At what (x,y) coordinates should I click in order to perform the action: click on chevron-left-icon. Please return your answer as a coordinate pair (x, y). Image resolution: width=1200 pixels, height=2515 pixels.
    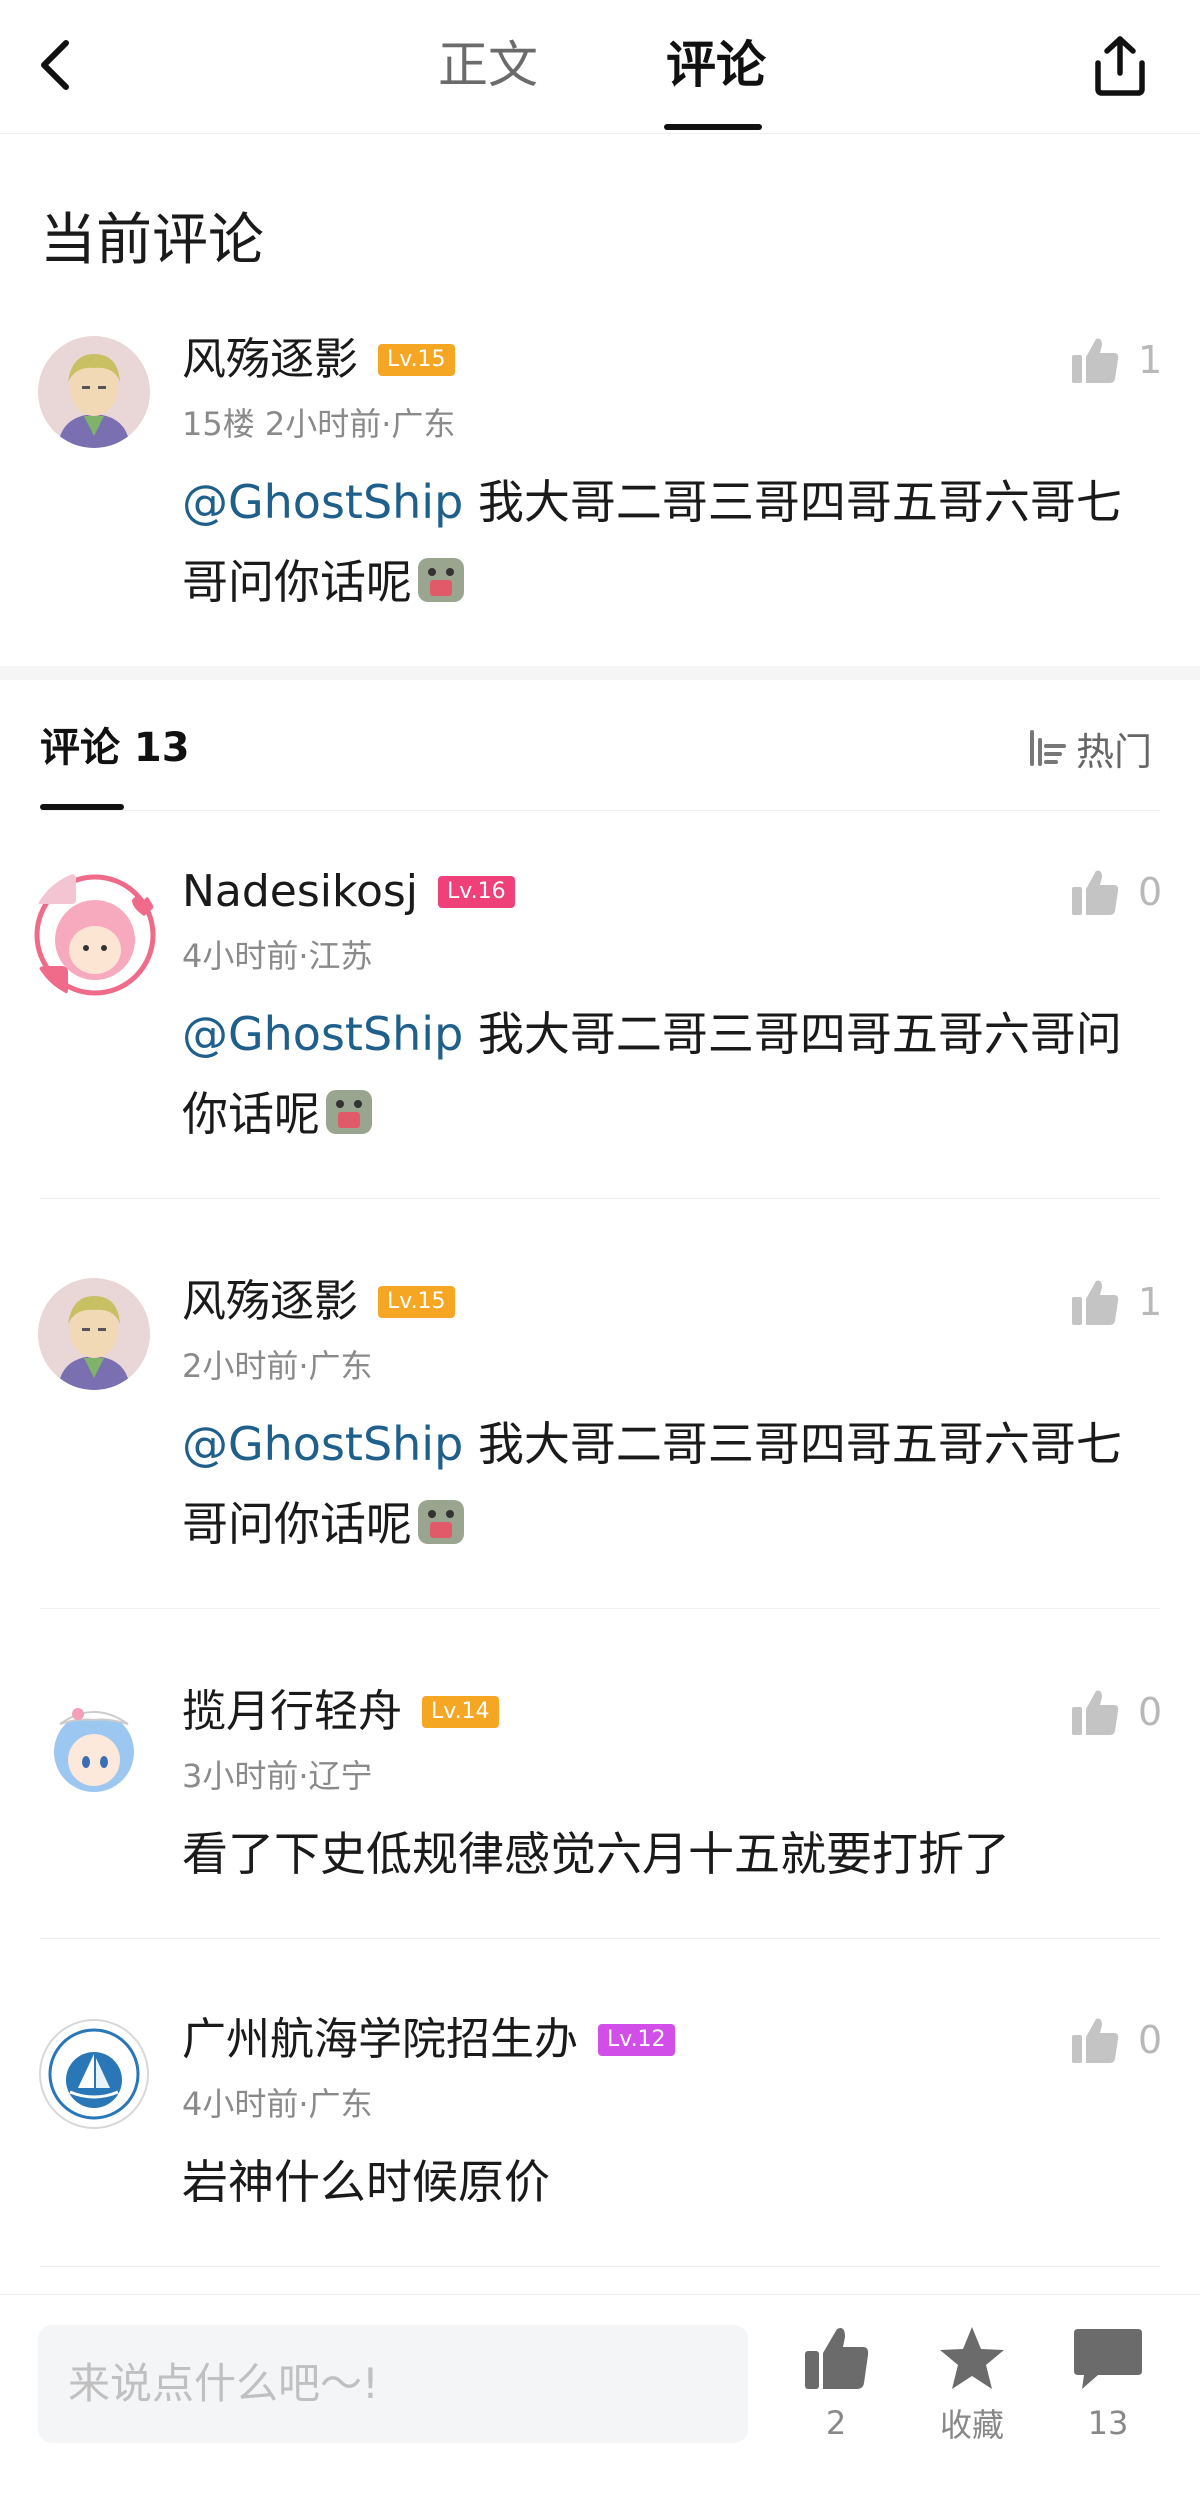
    Looking at the image, I should click on (55, 65).